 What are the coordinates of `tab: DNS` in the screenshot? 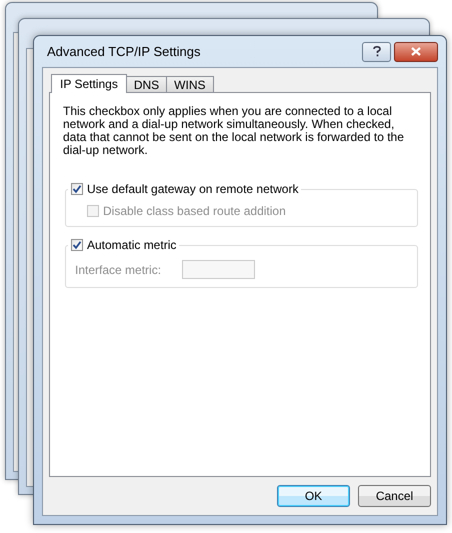 It's located at (147, 84).